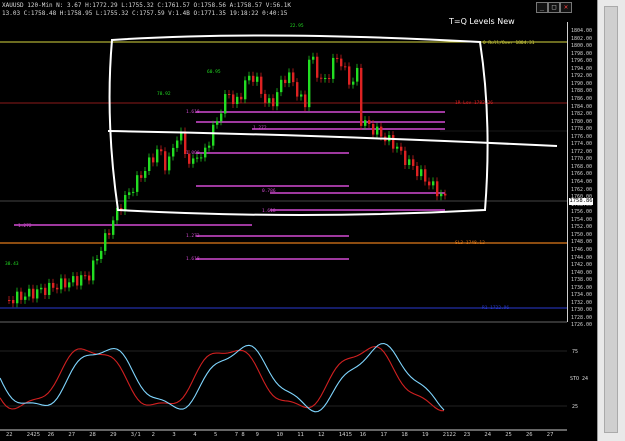  What do you see at coordinates (579, 379) in the screenshot?
I see `osc-label-sto: STO 24` at bounding box center [579, 379].